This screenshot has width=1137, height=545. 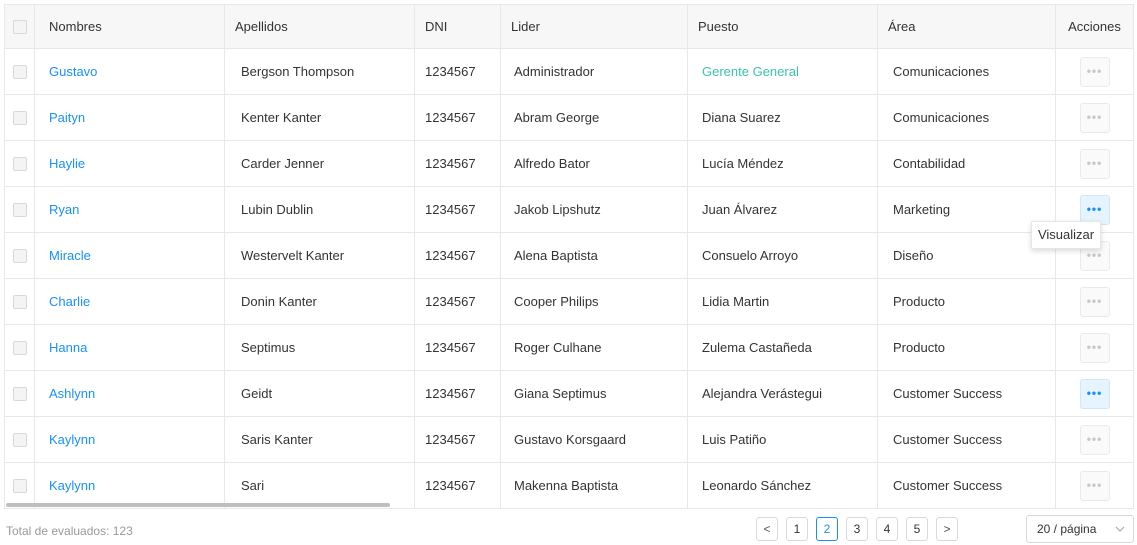 I want to click on row-apellidos: Donin Kanter, so click(x=319, y=301).